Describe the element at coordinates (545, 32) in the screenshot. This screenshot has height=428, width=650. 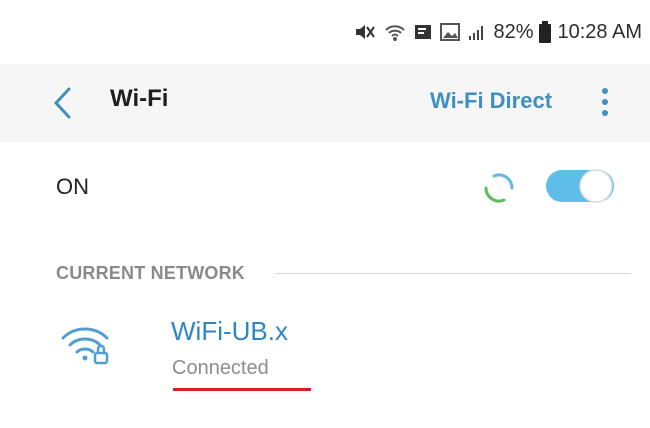
I see `battery-icon` at that location.